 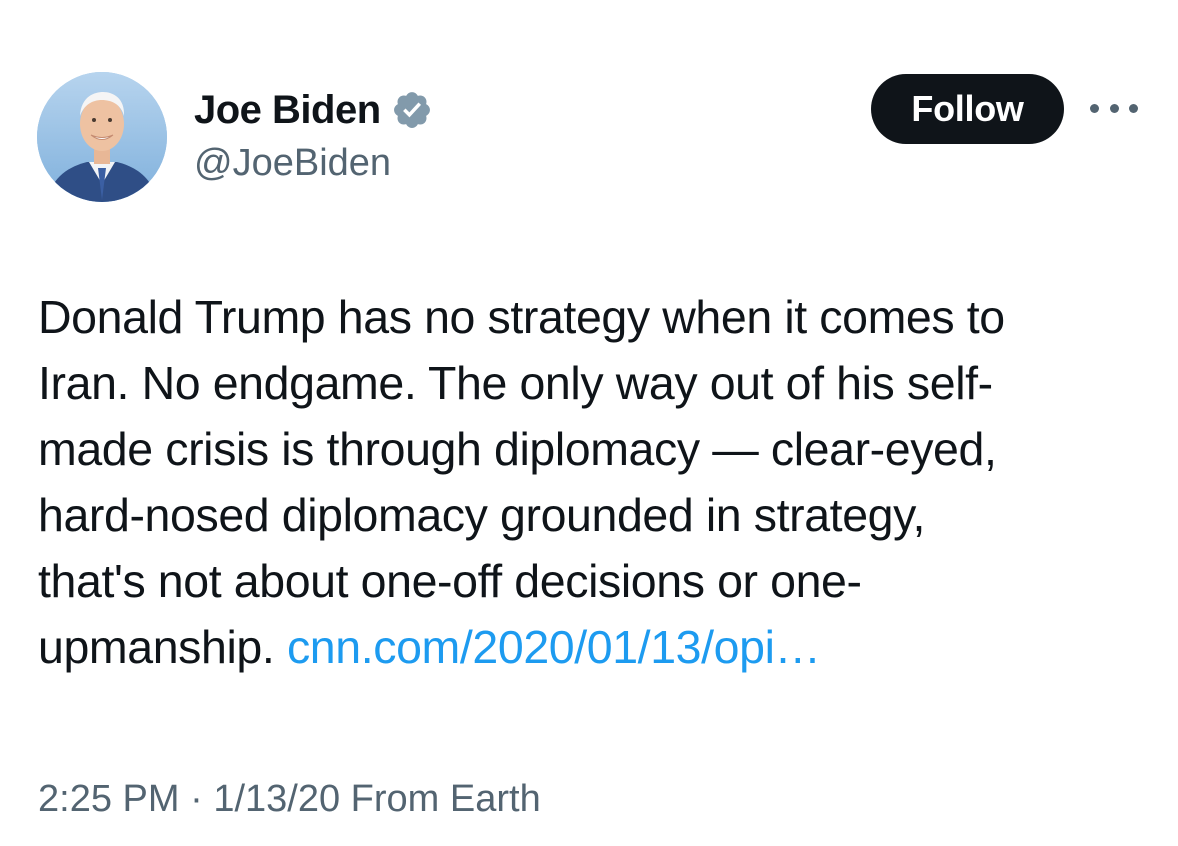 I want to click on follow-button: Follow, so click(x=967, y=109).